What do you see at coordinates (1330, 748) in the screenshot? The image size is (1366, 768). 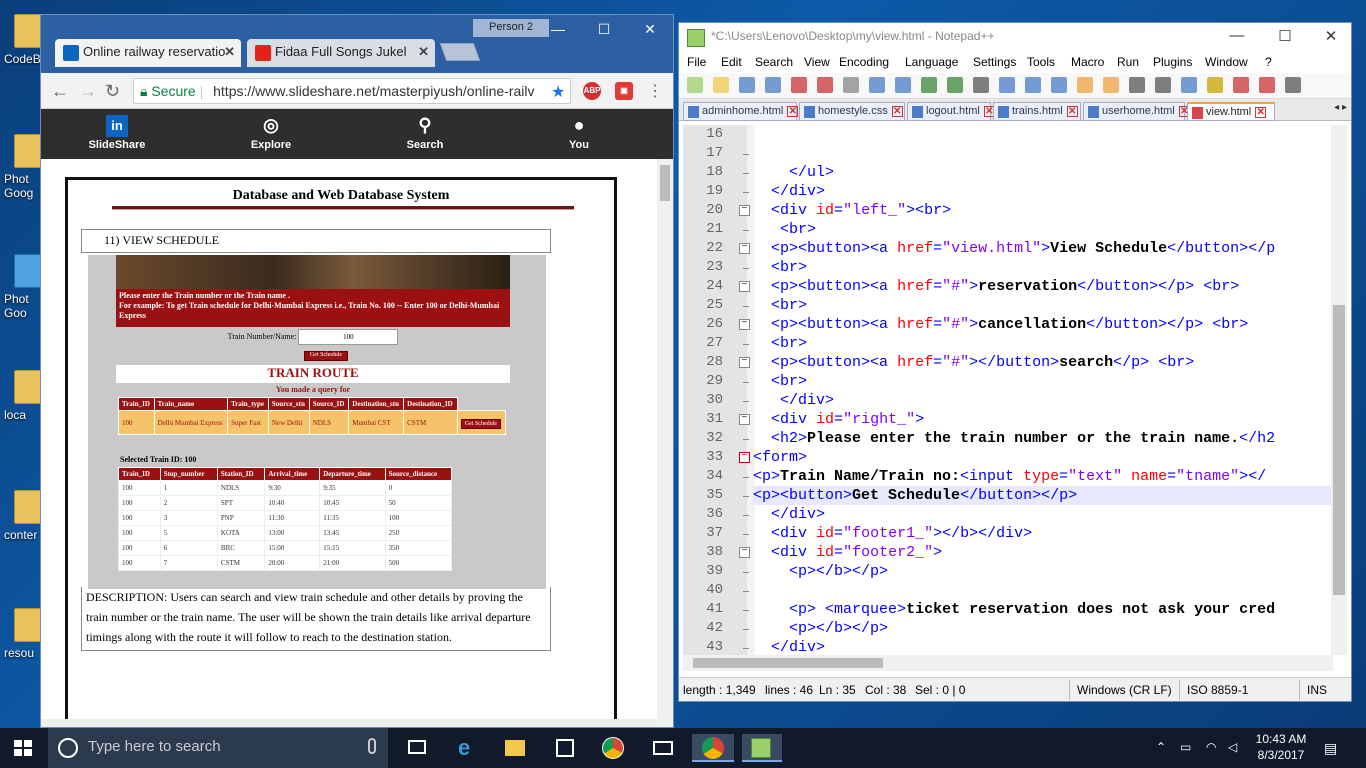 I see `notifications-icon: ▤` at bounding box center [1330, 748].